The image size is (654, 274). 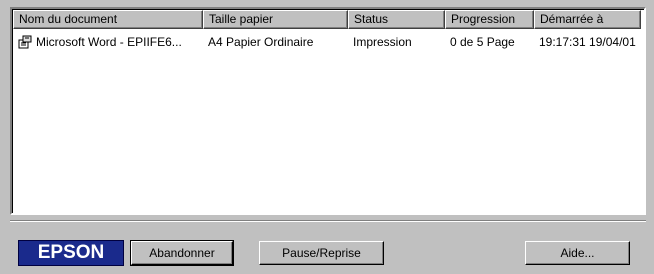 I want to click on pause-resume-button-label: Pause/Reprise, so click(x=321, y=253).